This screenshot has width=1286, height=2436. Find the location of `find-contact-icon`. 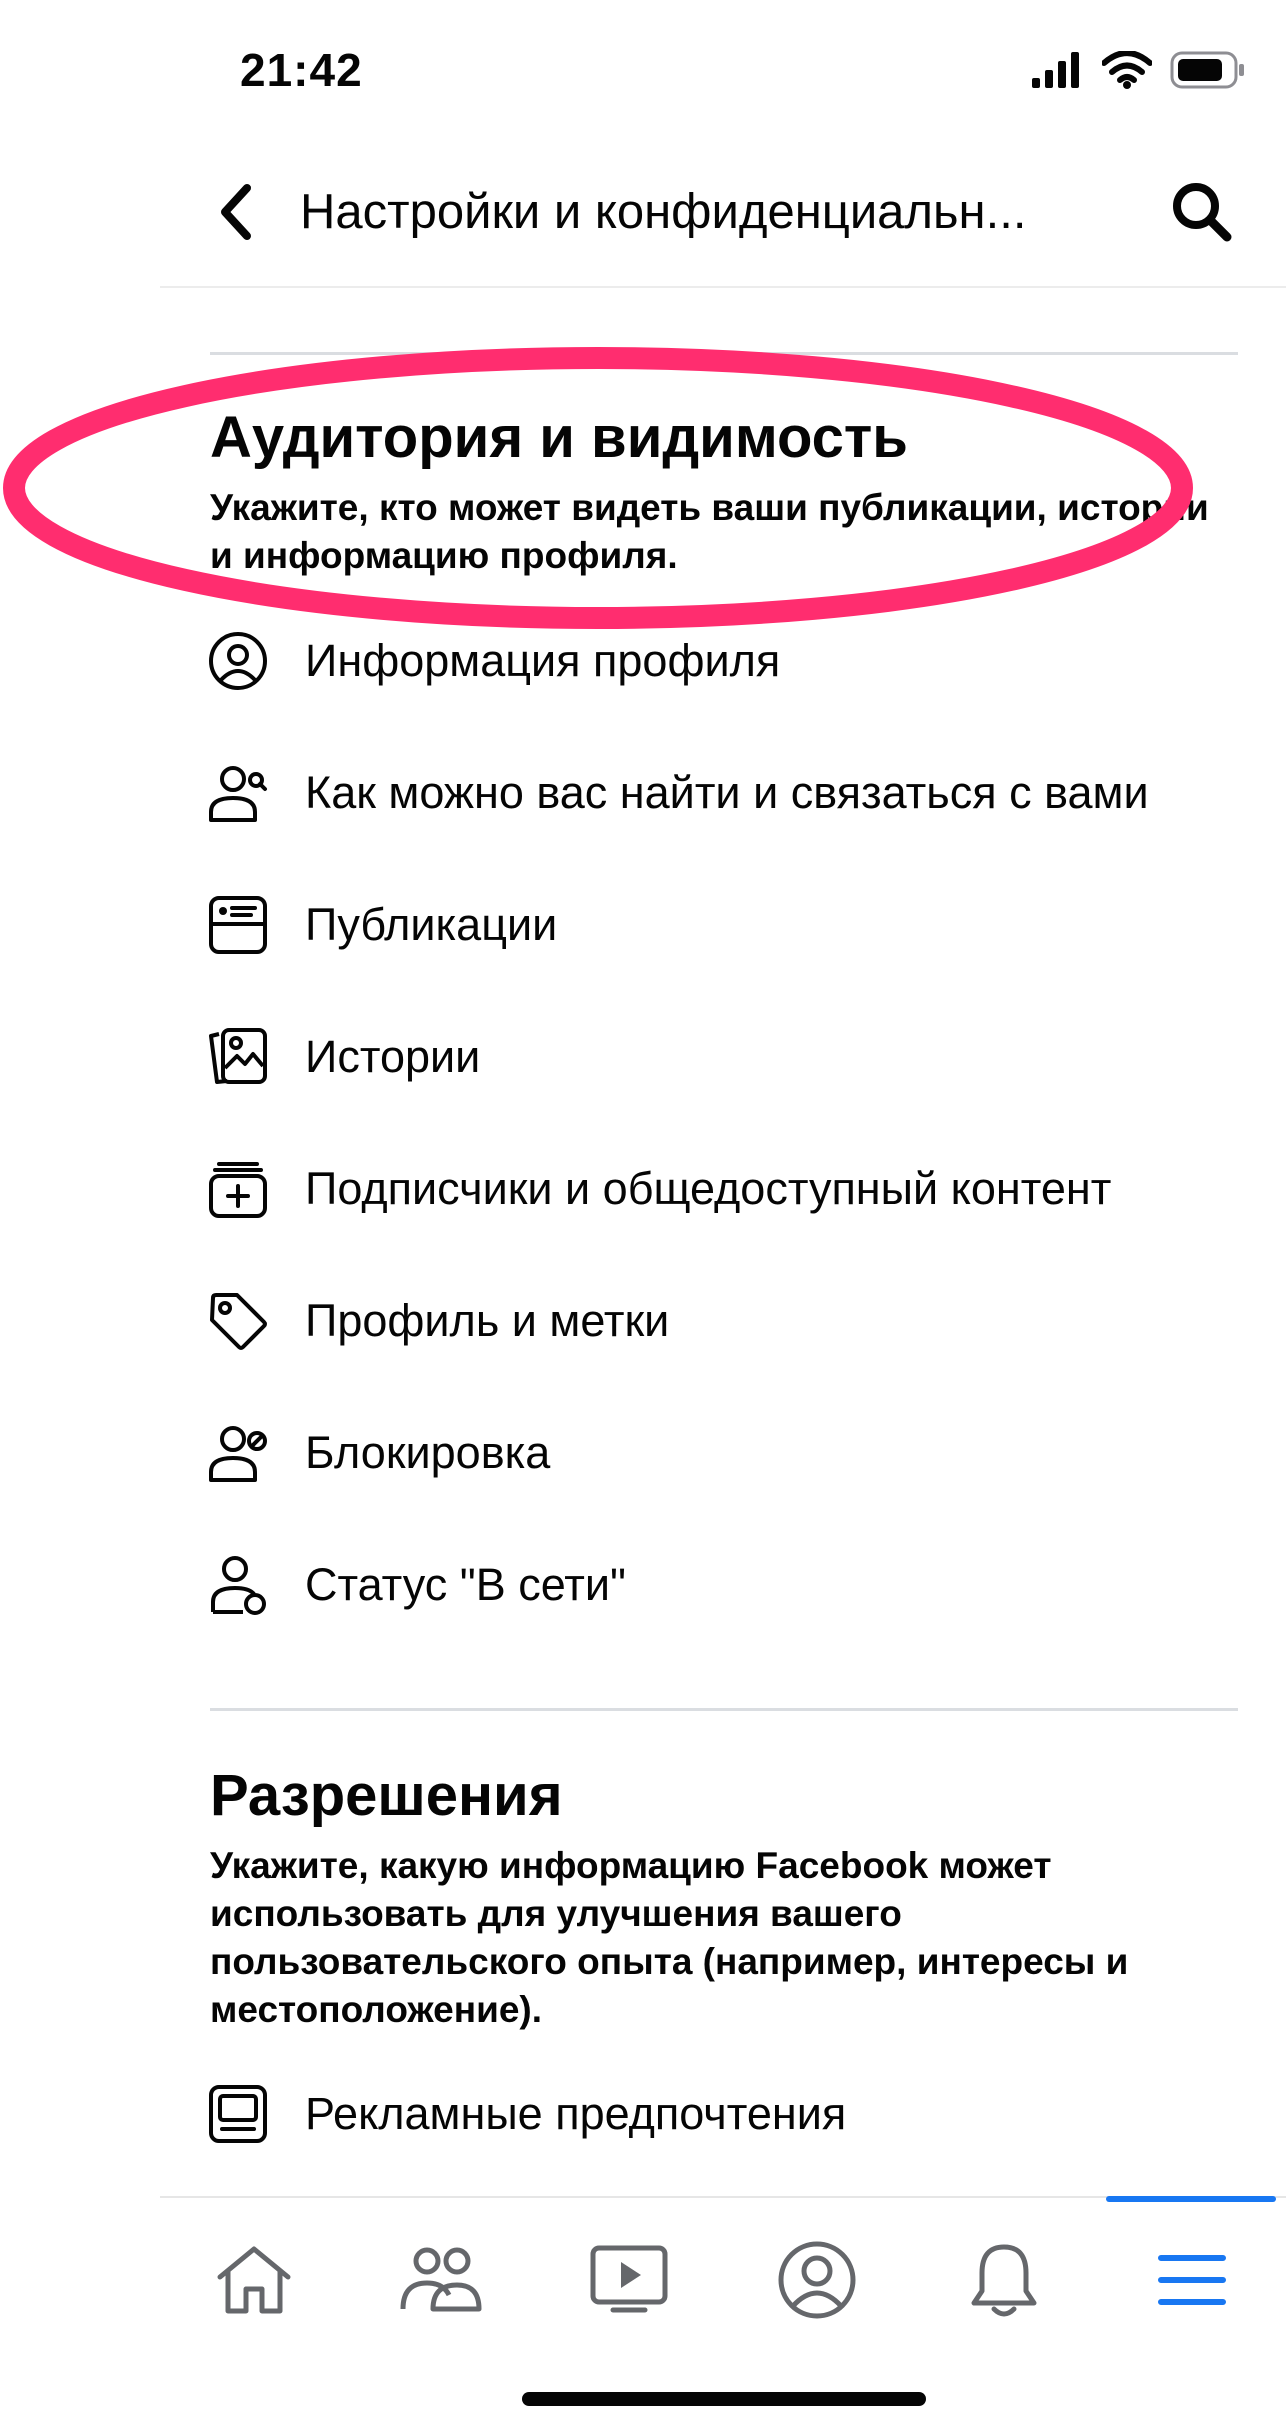

find-contact-icon is located at coordinates (238, 793).